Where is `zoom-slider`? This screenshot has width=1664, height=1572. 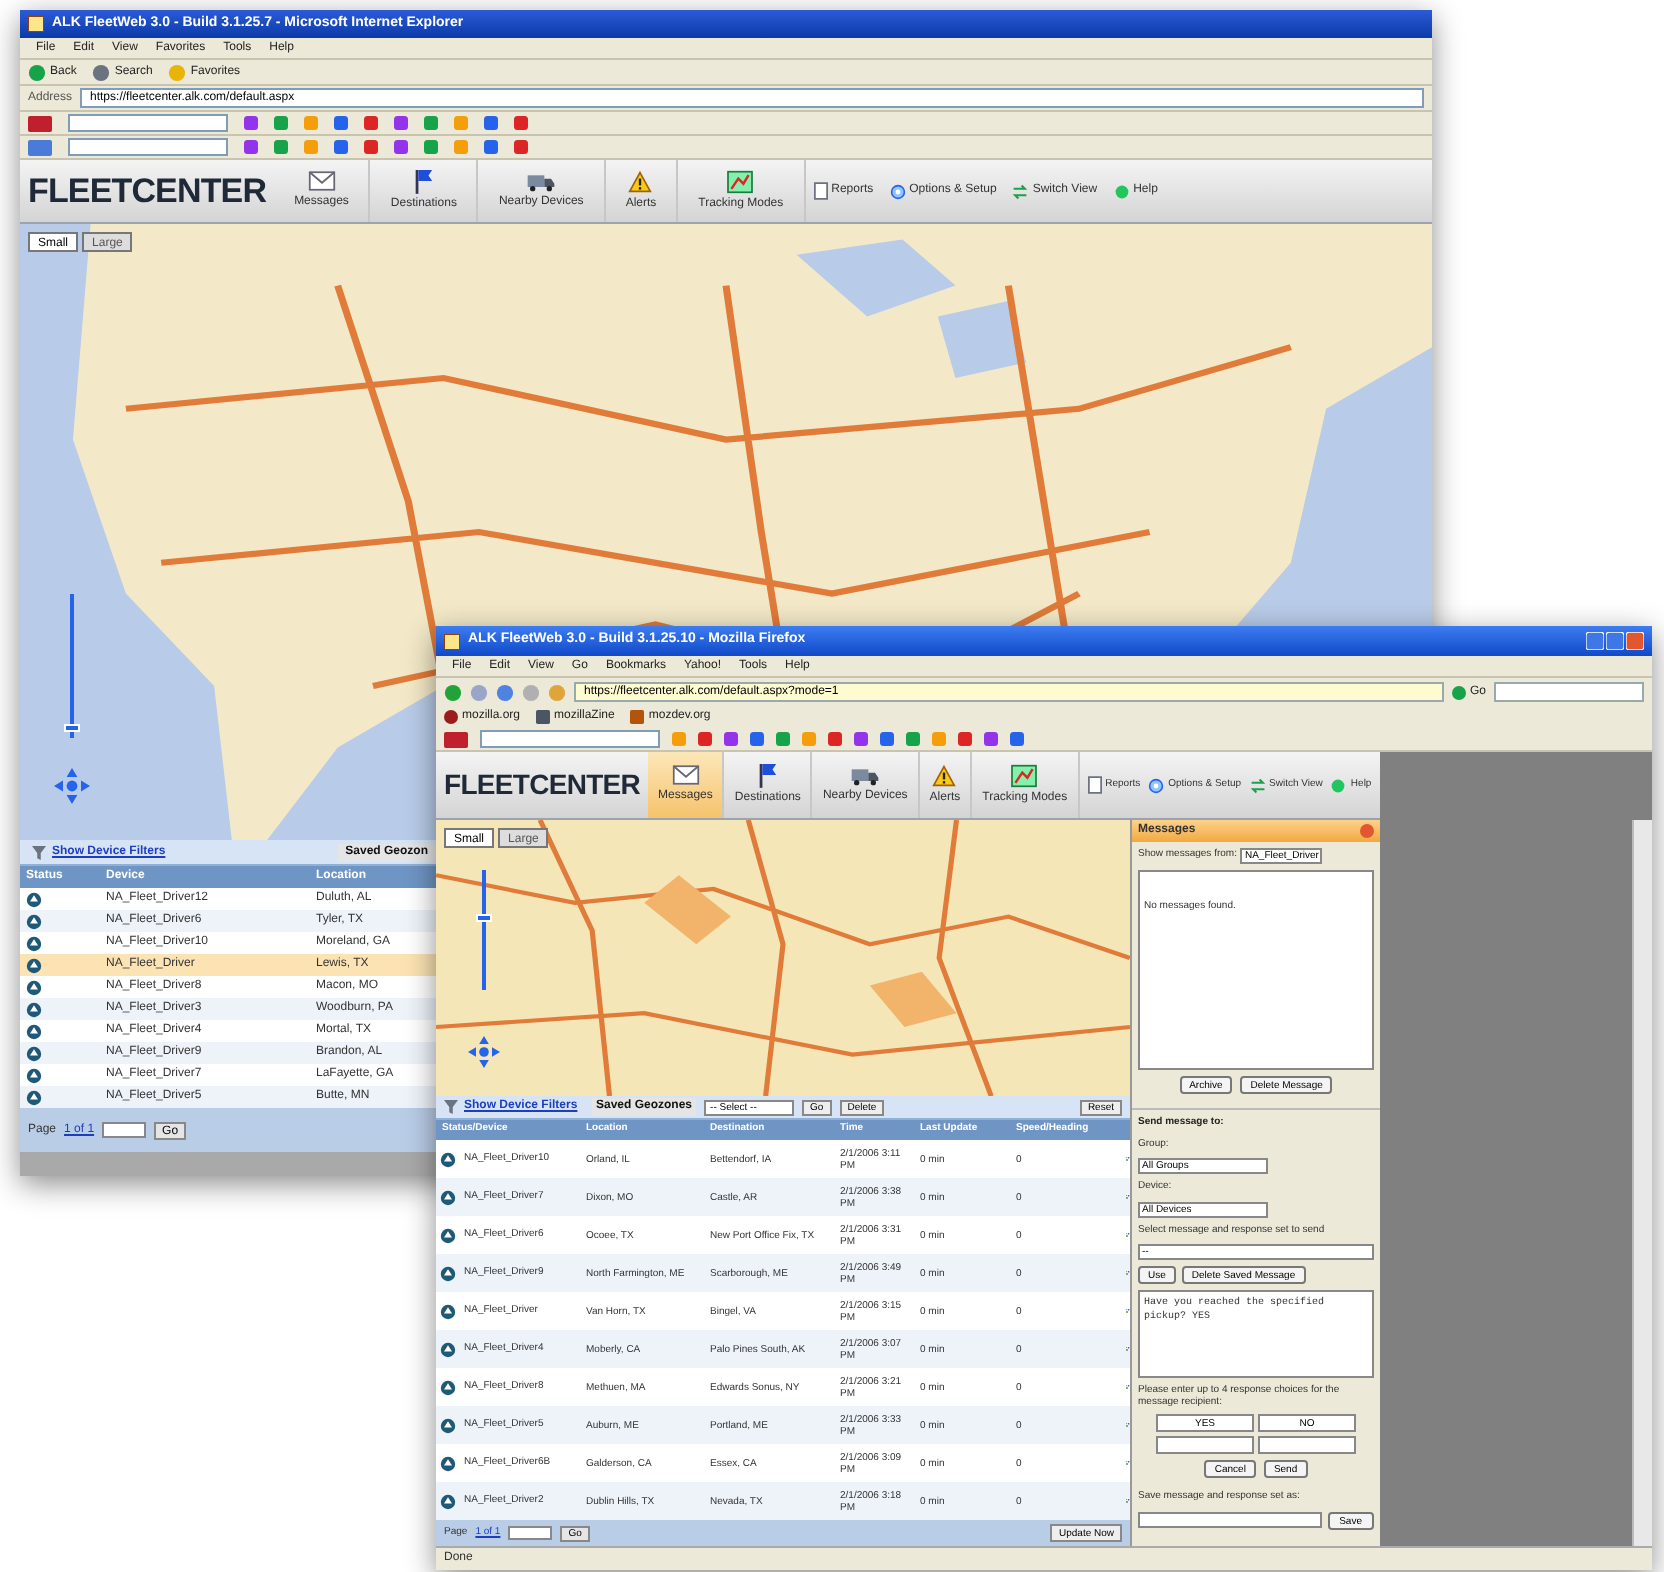
zoom-slider is located at coordinates (484, 930).